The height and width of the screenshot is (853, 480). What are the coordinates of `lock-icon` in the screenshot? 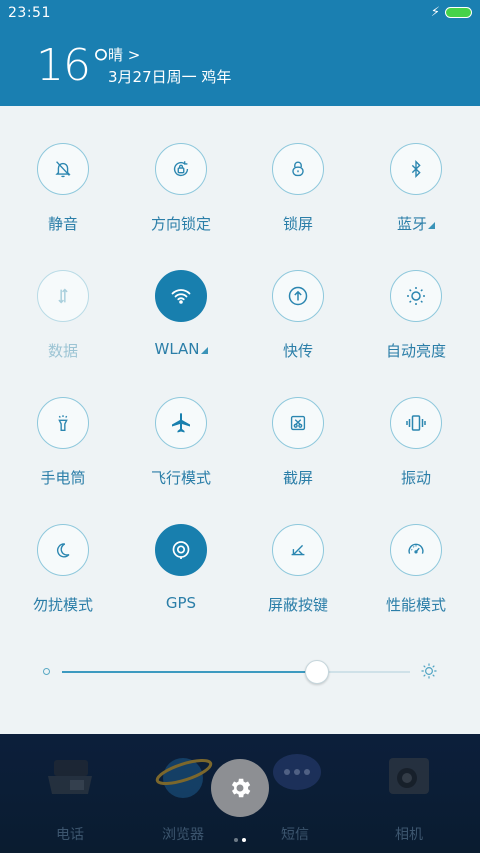 It's located at (298, 169).